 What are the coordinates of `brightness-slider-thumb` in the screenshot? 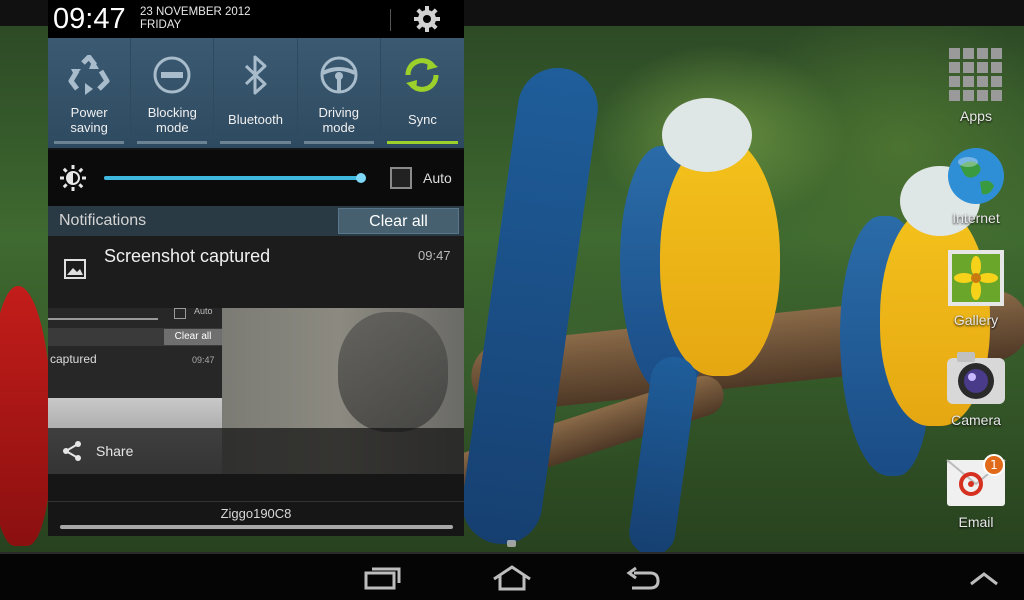 It's located at (360, 178).